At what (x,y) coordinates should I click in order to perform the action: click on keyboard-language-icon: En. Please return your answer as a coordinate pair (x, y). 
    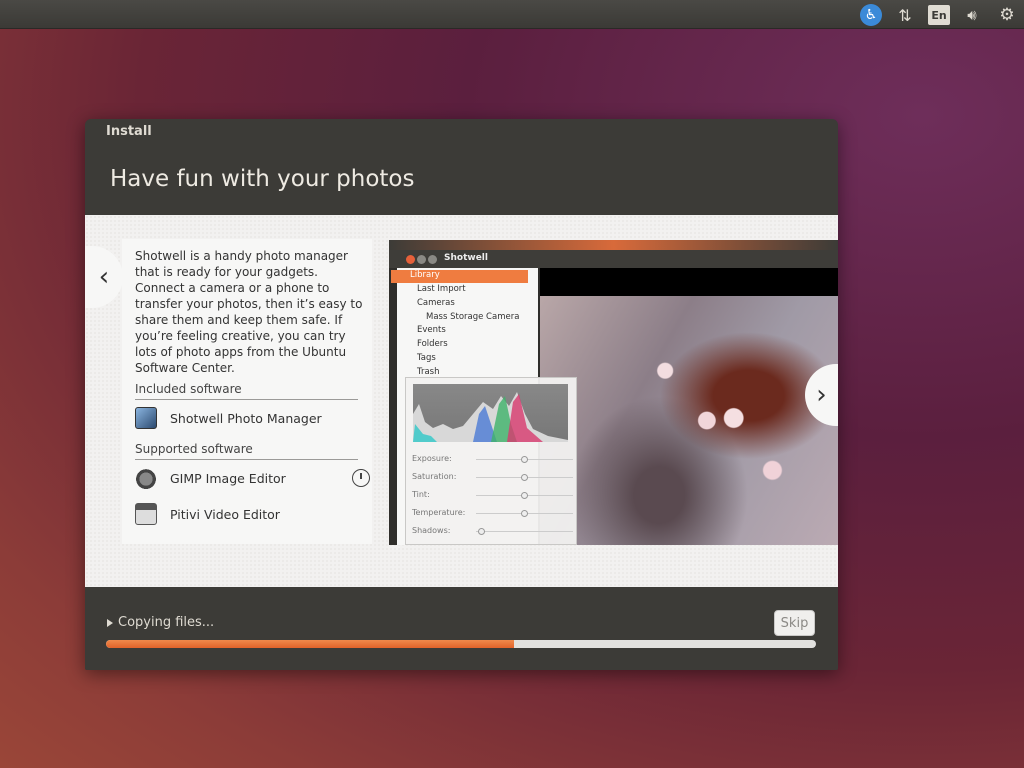
    Looking at the image, I should click on (939, 15).